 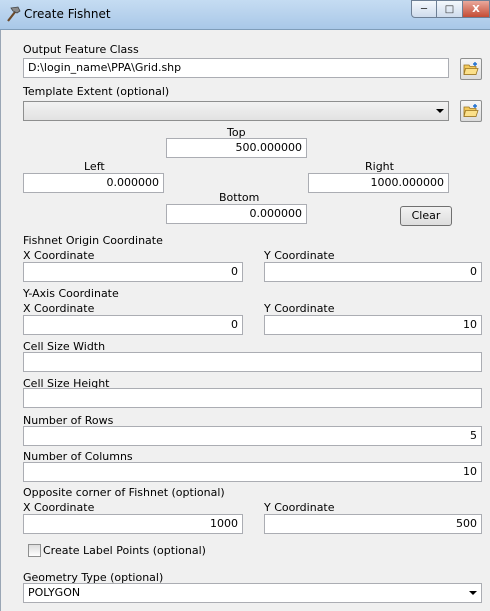 What do you see at coordinates (299, 507) in the screenshot?
I see `opposite-y-label: Y Coordinate` at bounding box center [299, 507].